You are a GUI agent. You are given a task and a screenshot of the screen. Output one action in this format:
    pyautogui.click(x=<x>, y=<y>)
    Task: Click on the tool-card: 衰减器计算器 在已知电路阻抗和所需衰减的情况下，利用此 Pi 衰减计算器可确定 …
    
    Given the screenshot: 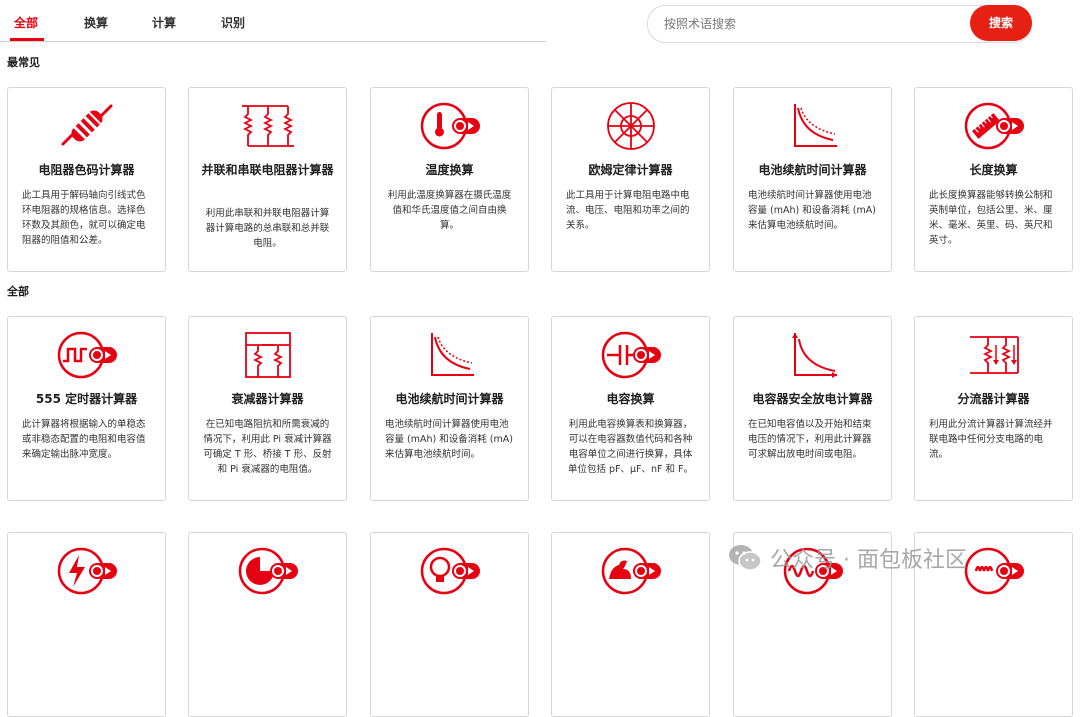 What is the action you would take?
    pyautogui.click(x=267, y=408)
    